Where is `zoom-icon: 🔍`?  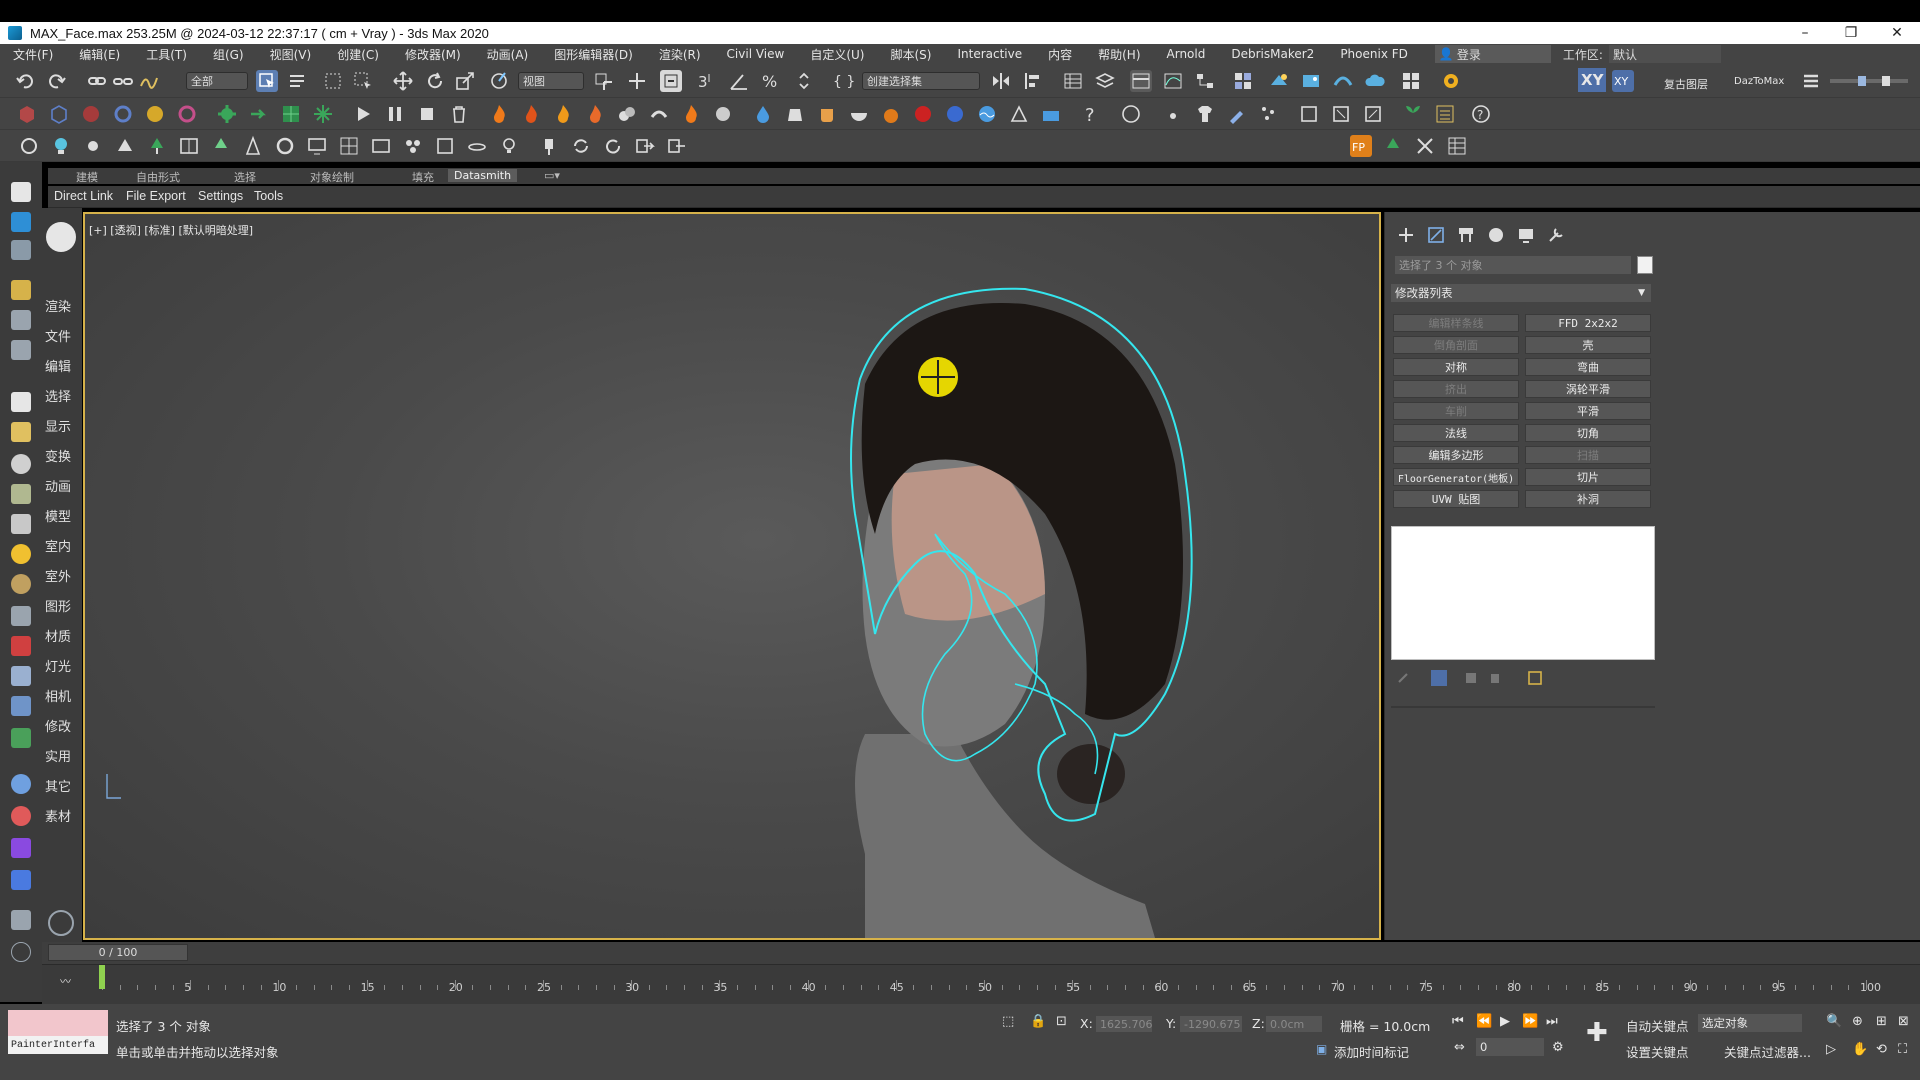
zoom-icon: 🔍 is located at coordinates (1834, 1021).